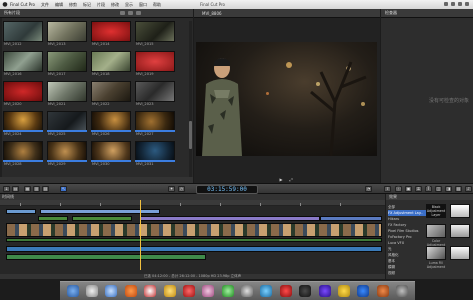 The height and width of the screenshot is (300, 473). What do you see at coordinates (87, 5) in the screenshot?
I see `menu-mark: 标记` at bounding box center [87, 5].